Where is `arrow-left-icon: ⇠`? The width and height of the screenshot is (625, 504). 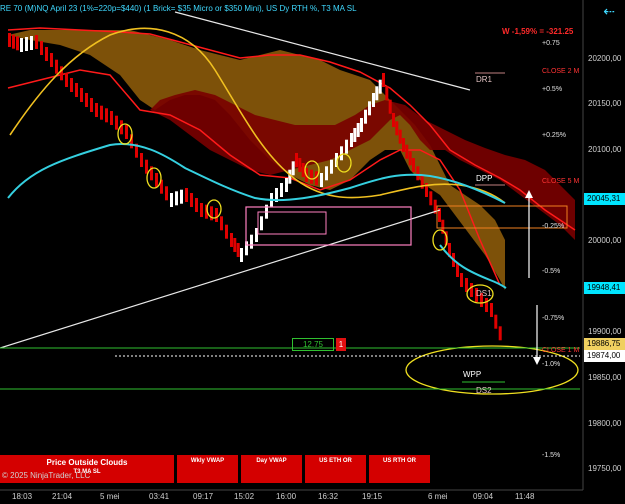
arrow-left-icon: ⇠ is located at coordinates (609, 11).